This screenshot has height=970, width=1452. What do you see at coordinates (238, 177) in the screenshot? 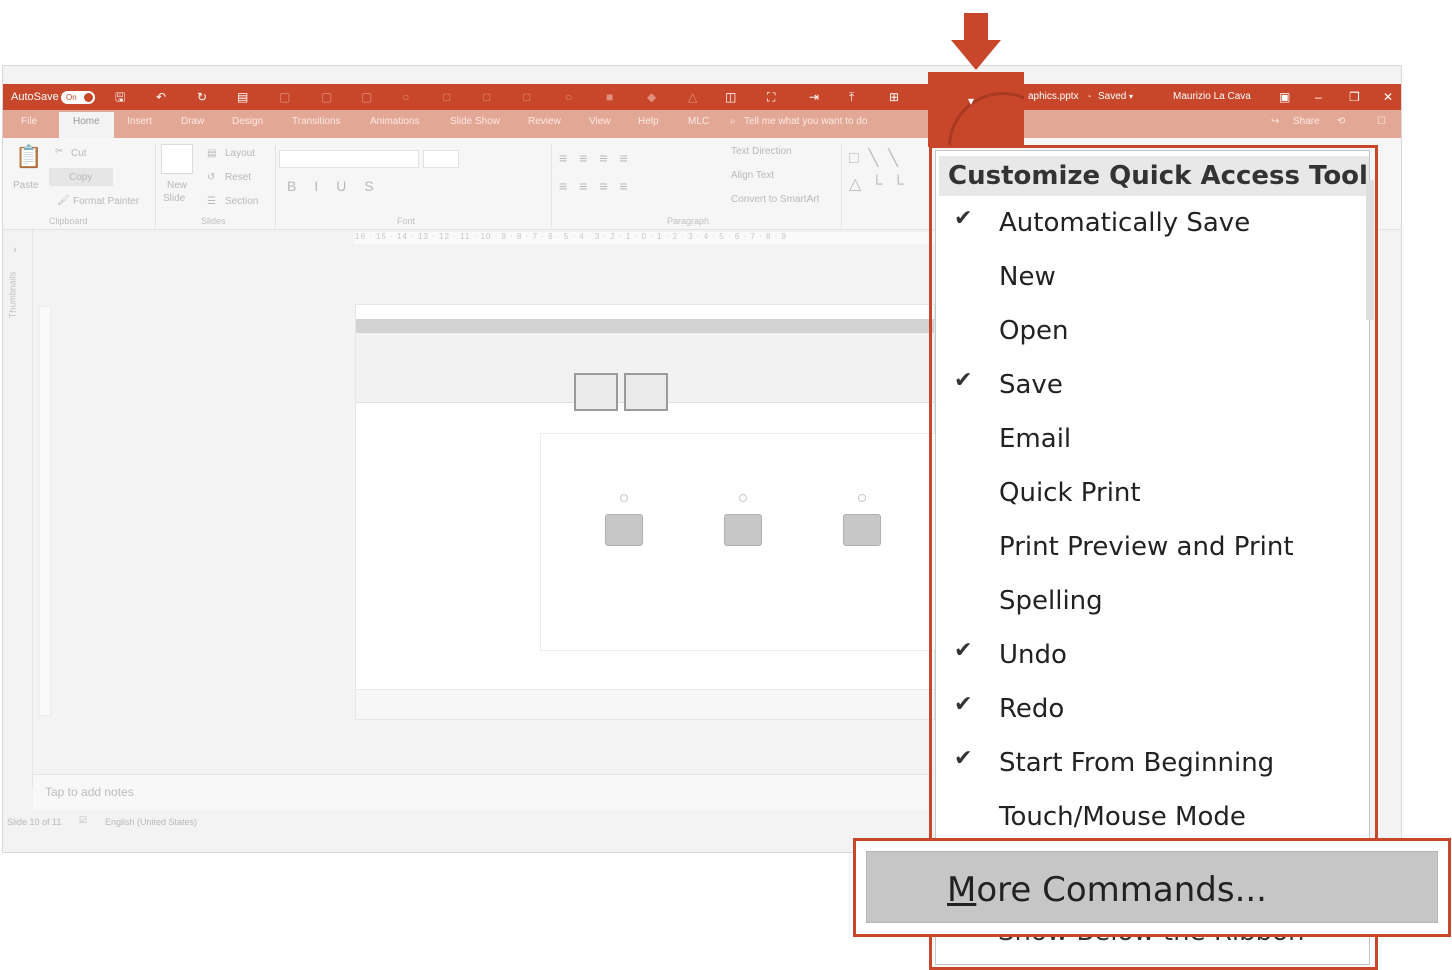
I see `reset-button: Reset` at bounding box center [238, 177].